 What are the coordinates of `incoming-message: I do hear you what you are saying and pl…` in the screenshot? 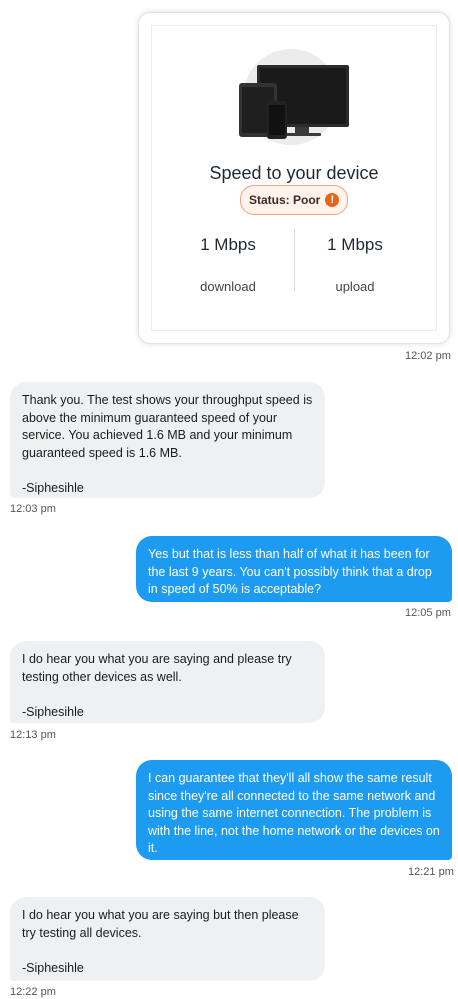 It's located at (167, 682).